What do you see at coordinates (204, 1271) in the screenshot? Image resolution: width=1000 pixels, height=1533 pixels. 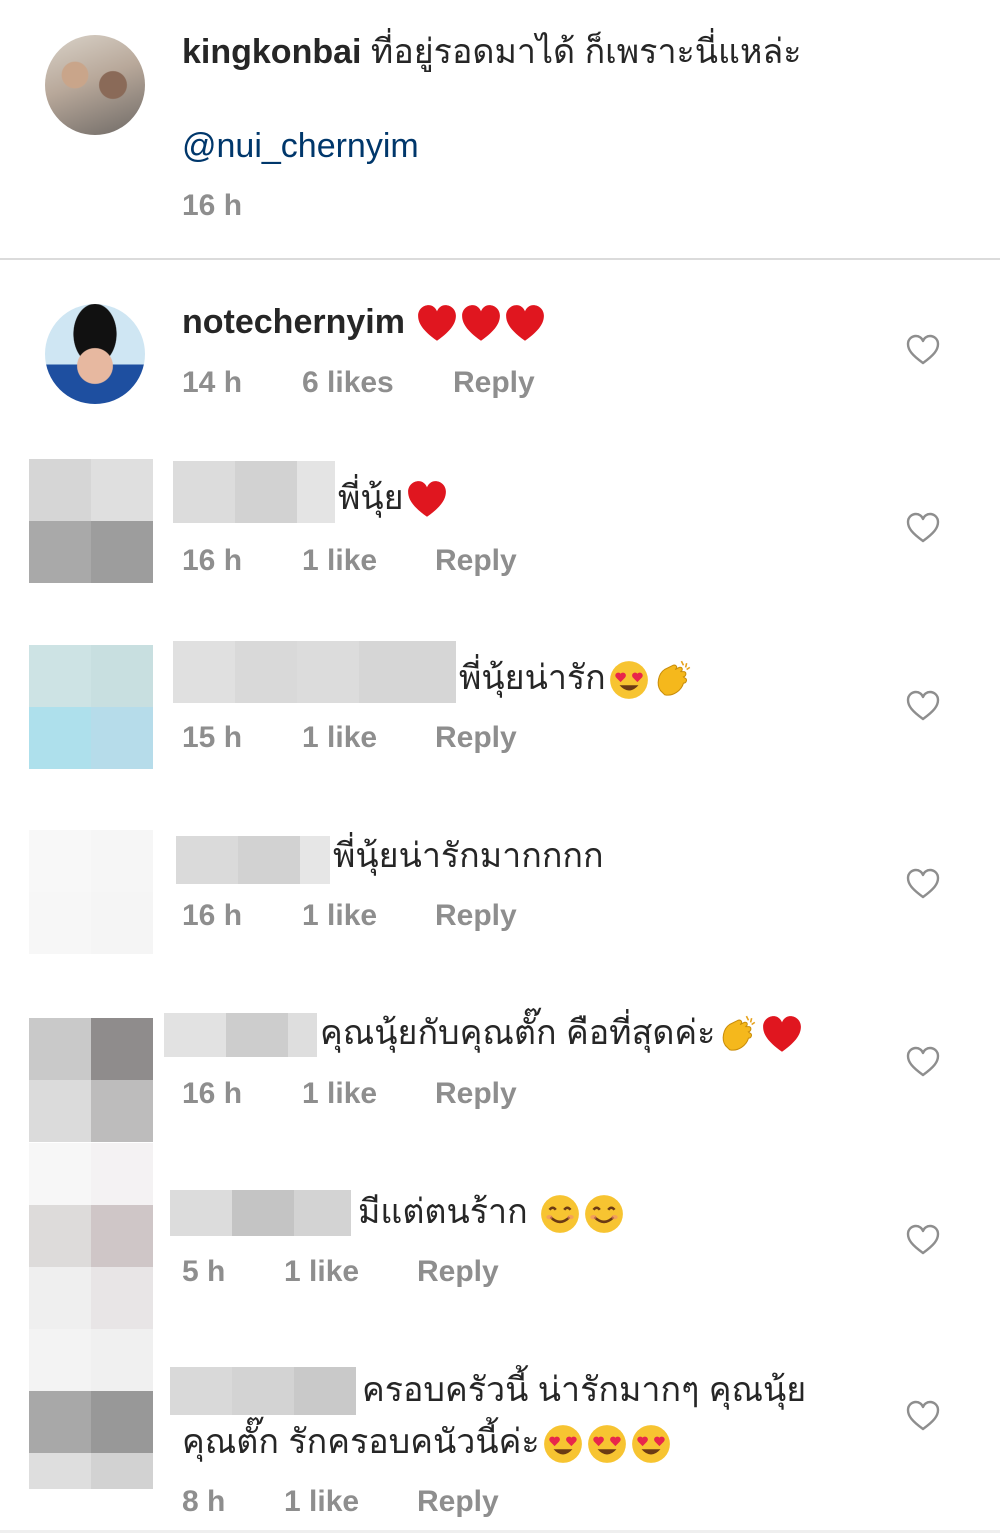 I see `comment-timestamp: 5 h` at bounding box center [204, 1271].